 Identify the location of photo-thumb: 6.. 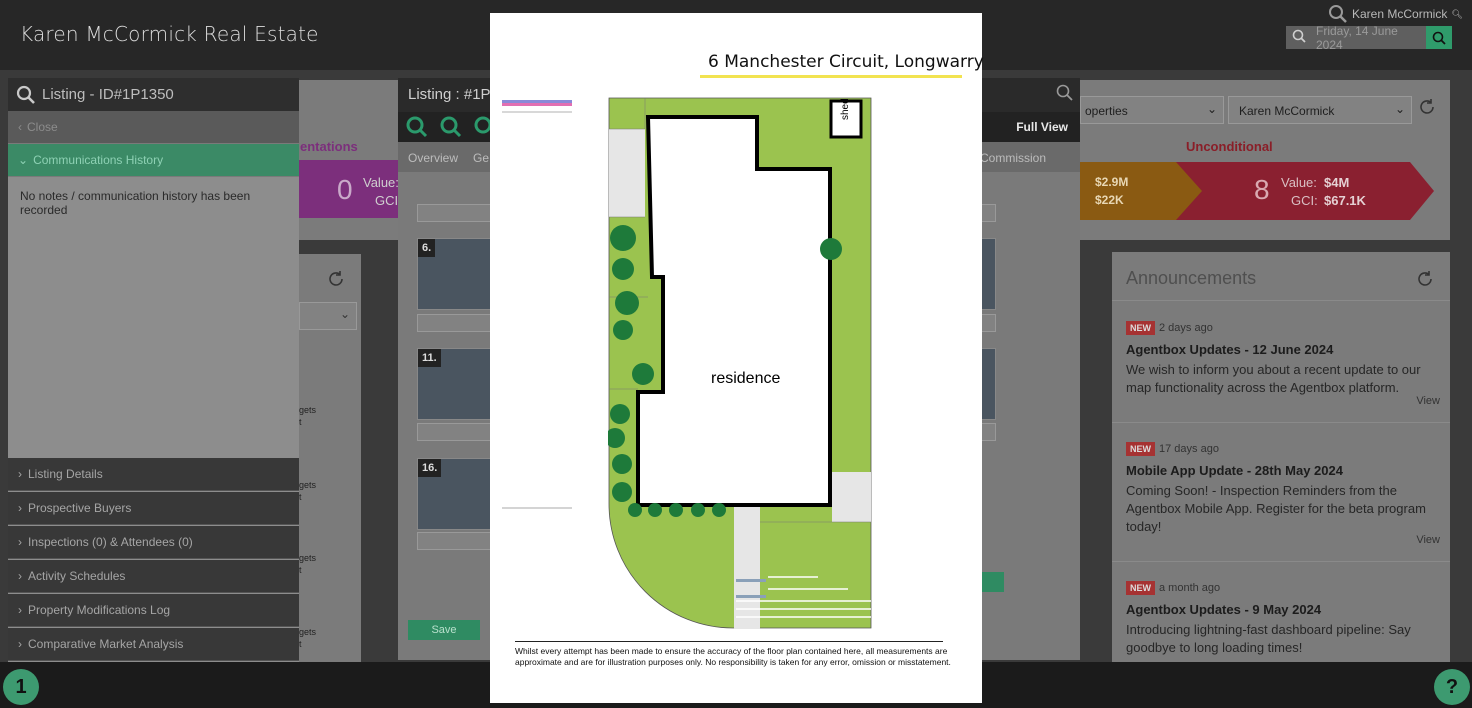
(455, 274).